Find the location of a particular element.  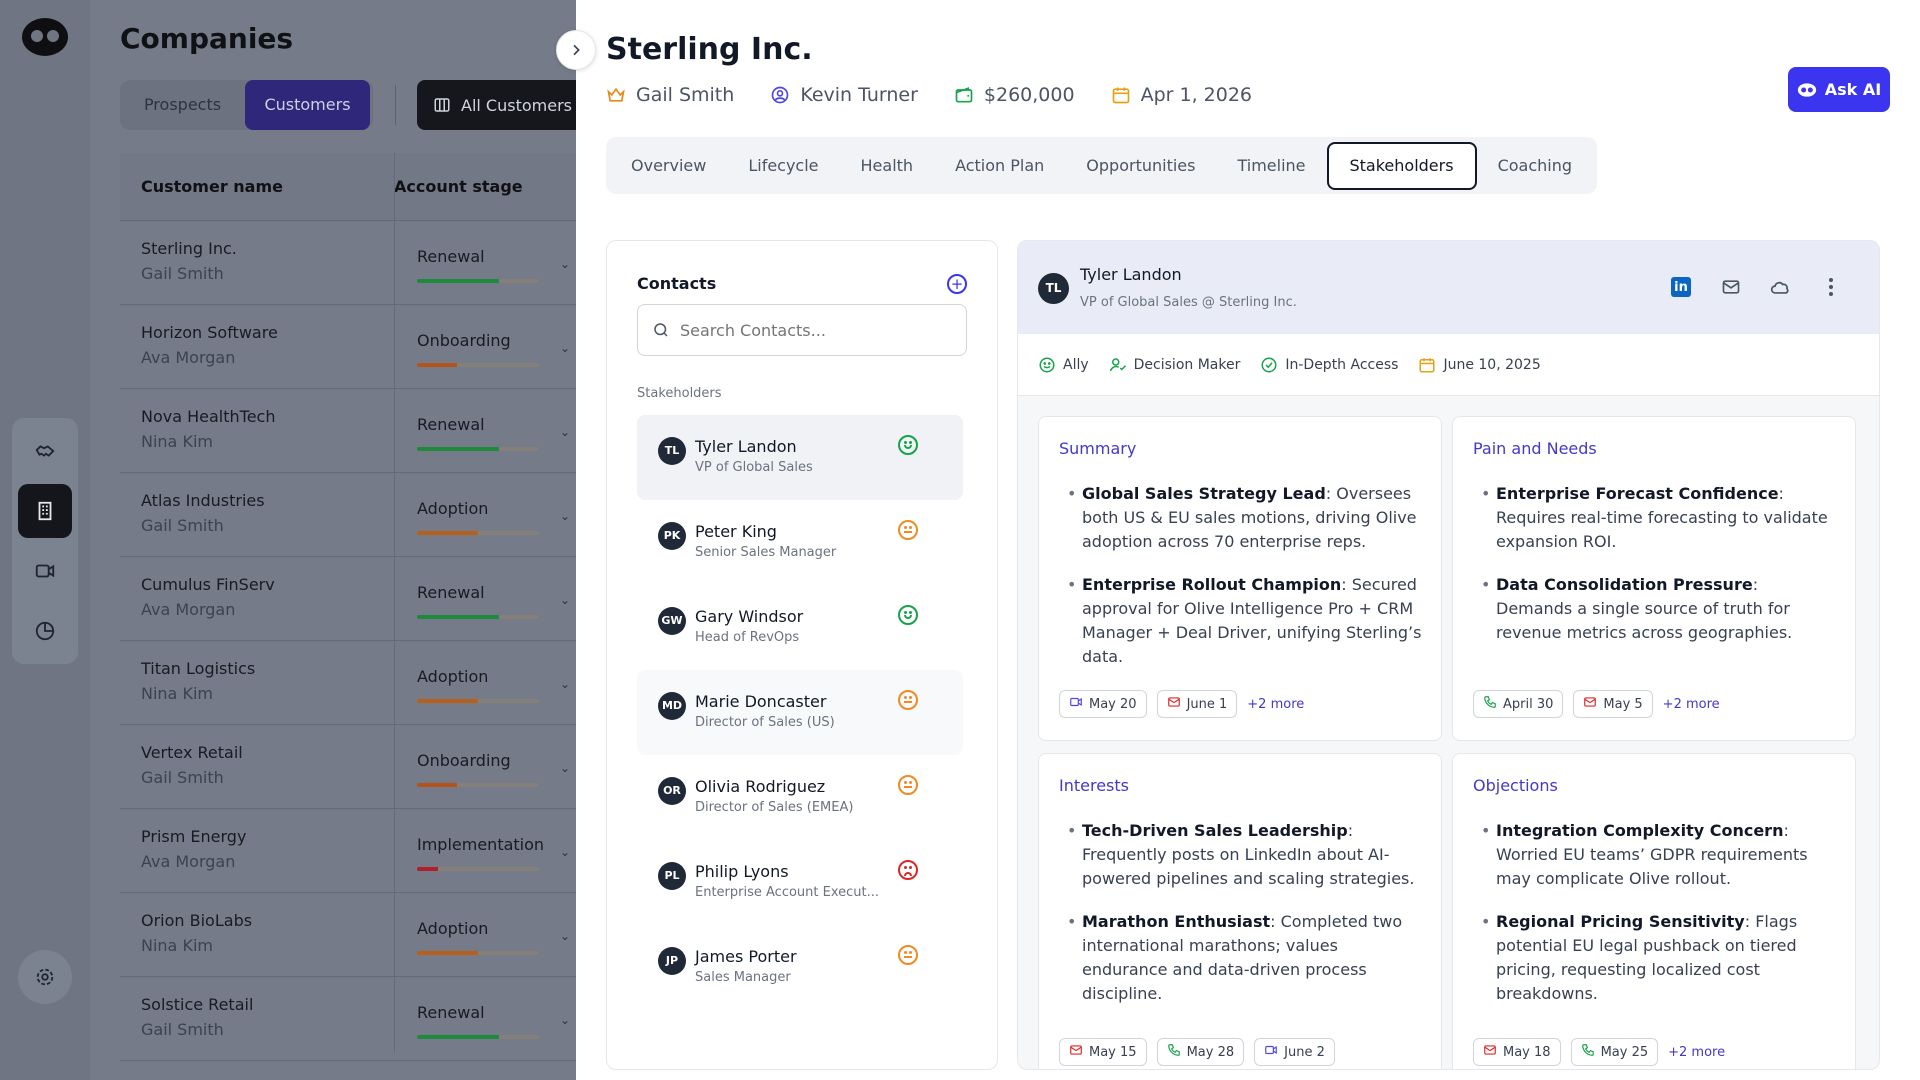

chip-date: May 15 is located at coordinates (1113, 1052).